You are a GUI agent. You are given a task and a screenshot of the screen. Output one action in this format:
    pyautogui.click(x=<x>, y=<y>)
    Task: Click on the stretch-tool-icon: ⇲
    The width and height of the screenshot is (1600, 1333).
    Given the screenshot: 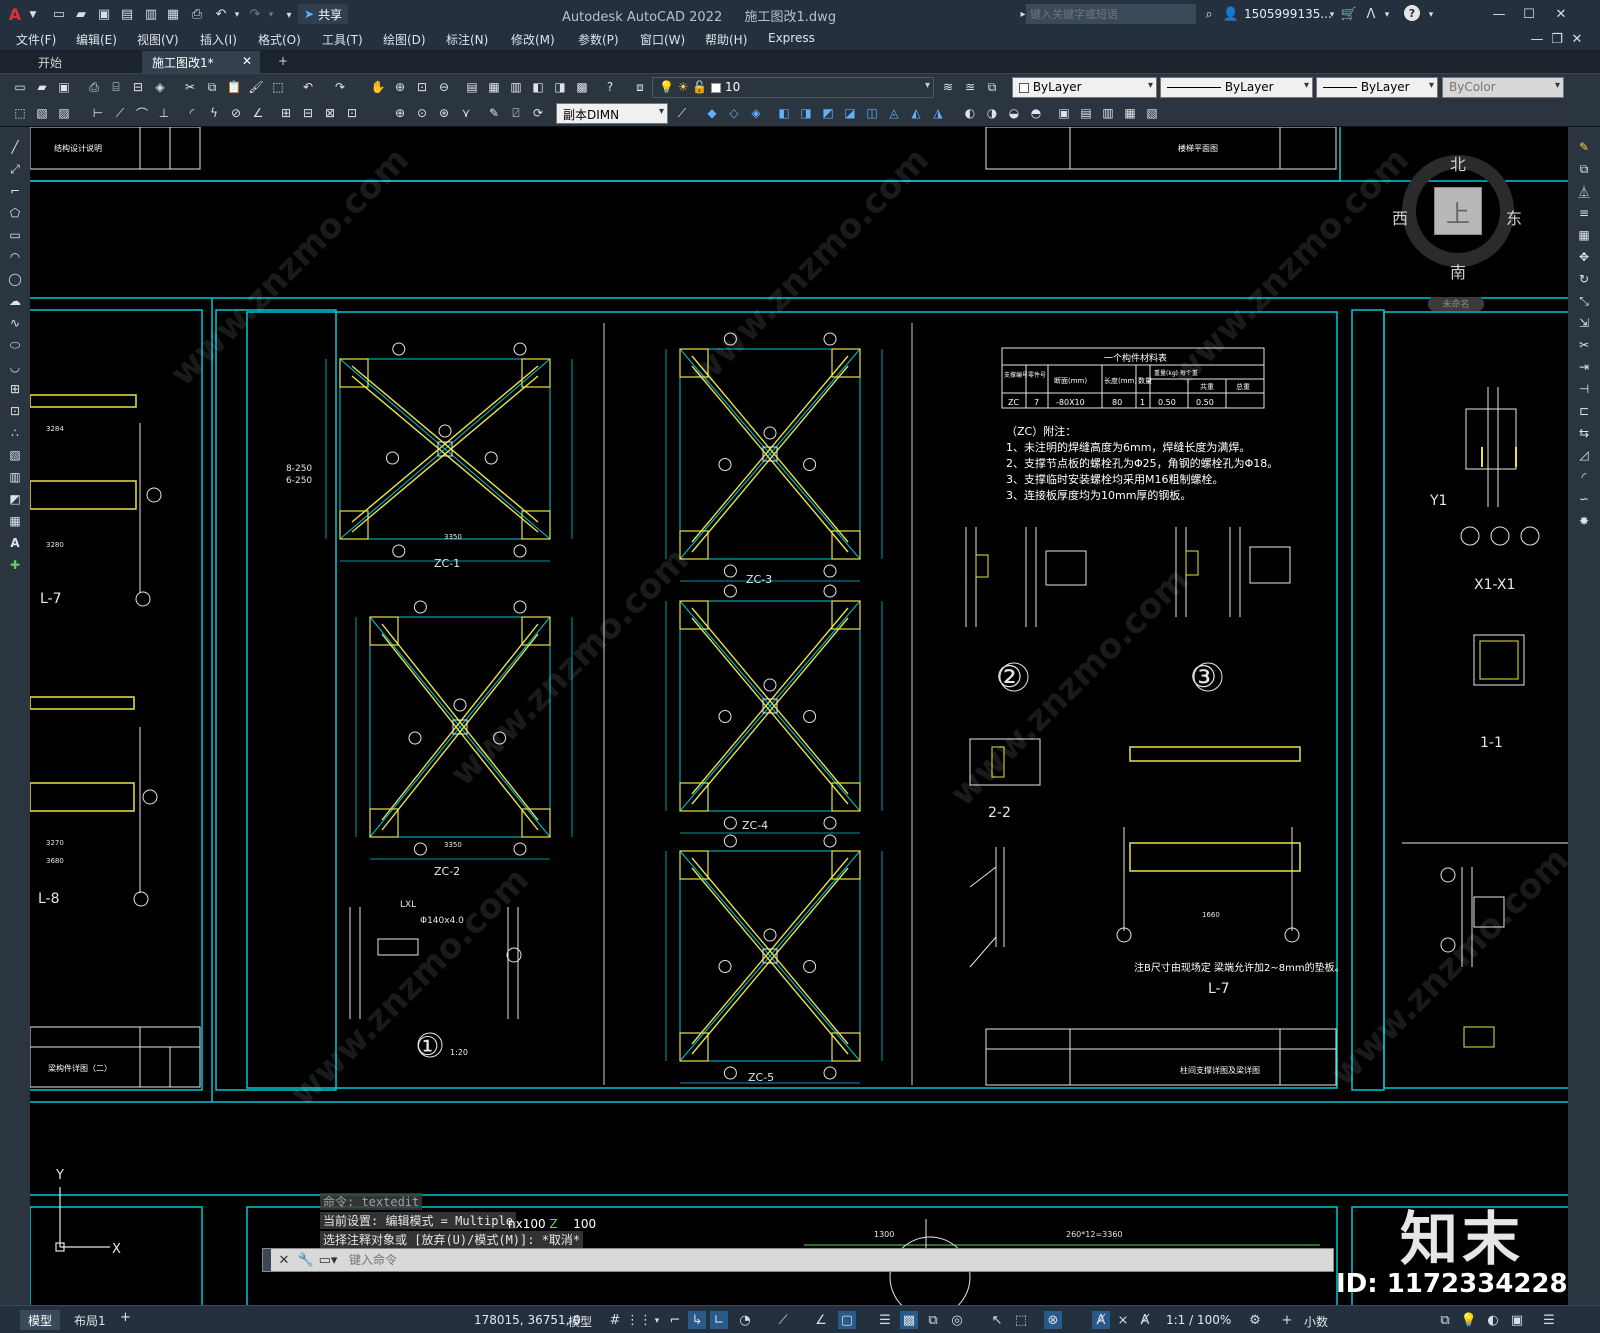 What is the action you would take?
    pyautogui.click(x=1584, y=323)
    